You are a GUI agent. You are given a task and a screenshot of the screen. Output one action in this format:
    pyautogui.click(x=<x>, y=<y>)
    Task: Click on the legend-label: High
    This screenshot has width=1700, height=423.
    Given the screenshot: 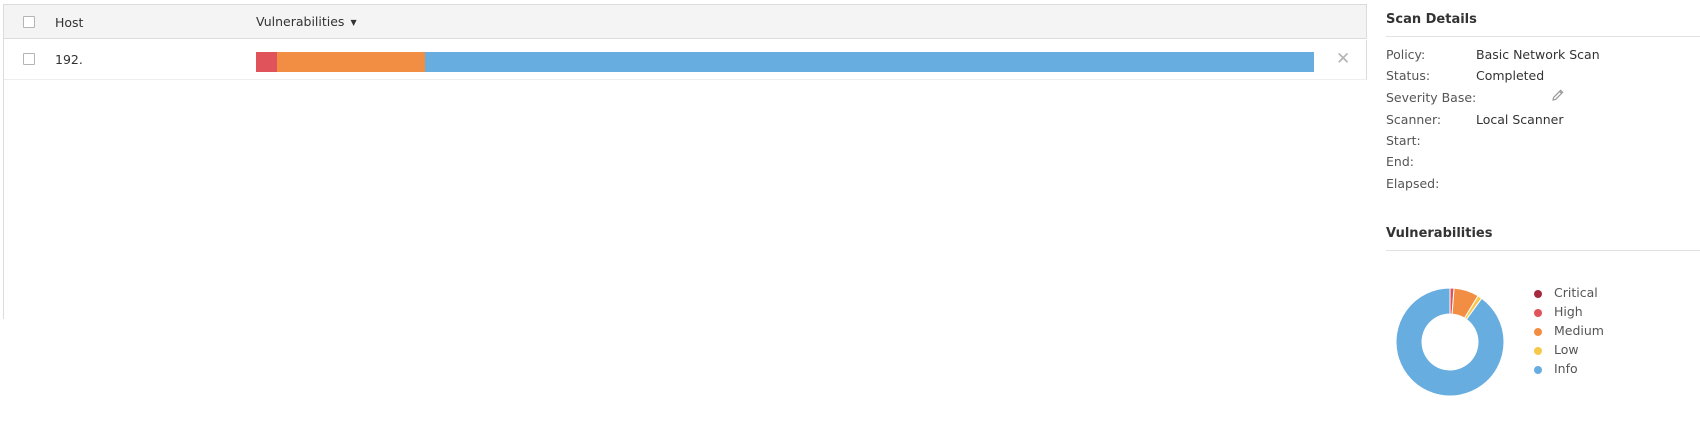 What is the action you would take?
    pyautogui.click(x=1568, y=311)
    